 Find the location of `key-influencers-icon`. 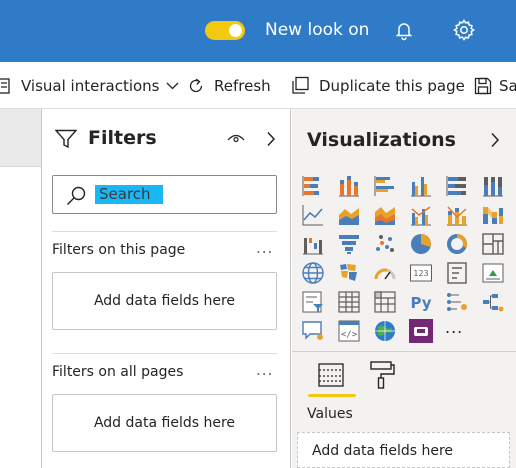

key-influencers-icon is located at coordinates (457, 302).